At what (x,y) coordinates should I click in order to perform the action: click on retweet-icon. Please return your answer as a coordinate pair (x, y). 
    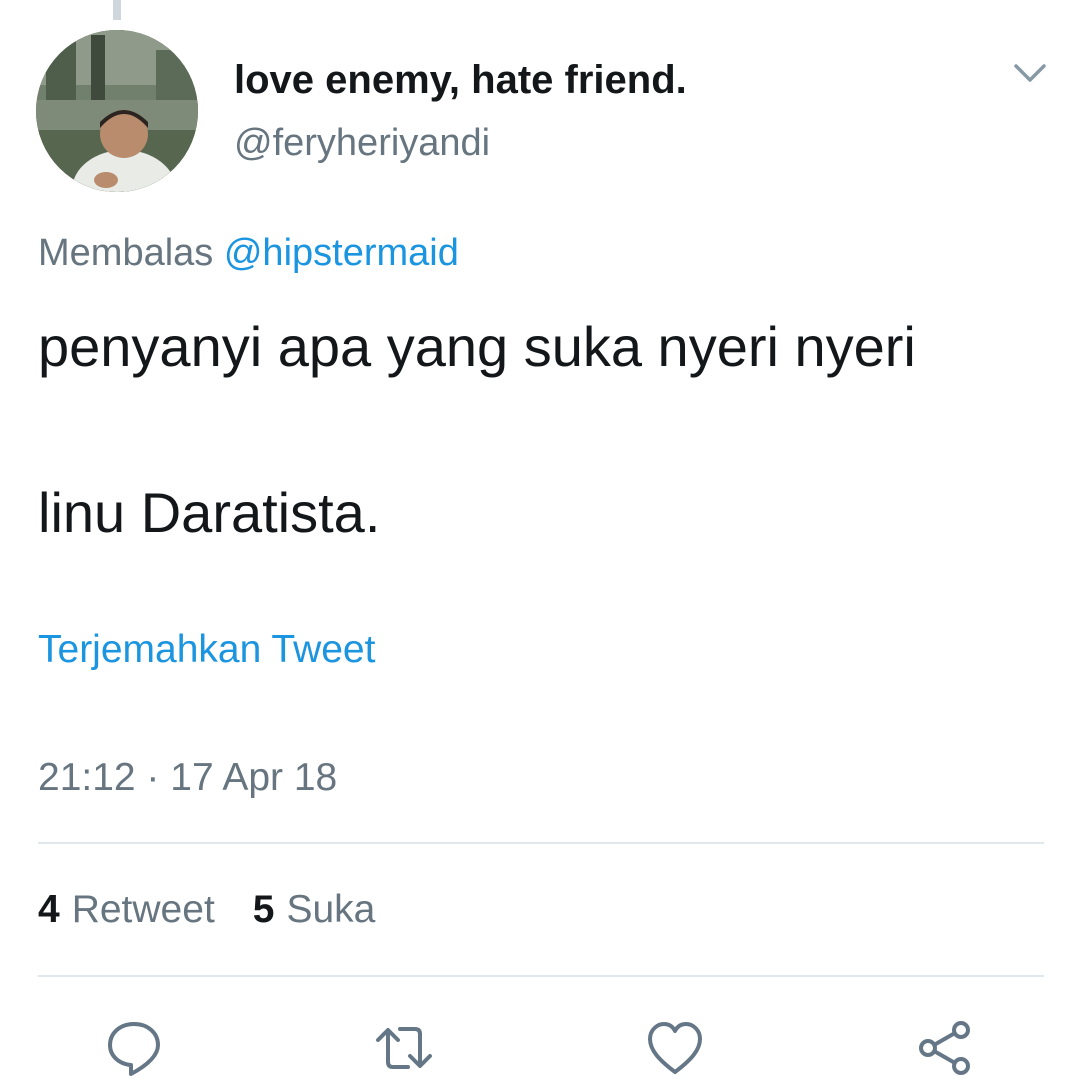
    Looking at the image, I should click on (404, 1048).